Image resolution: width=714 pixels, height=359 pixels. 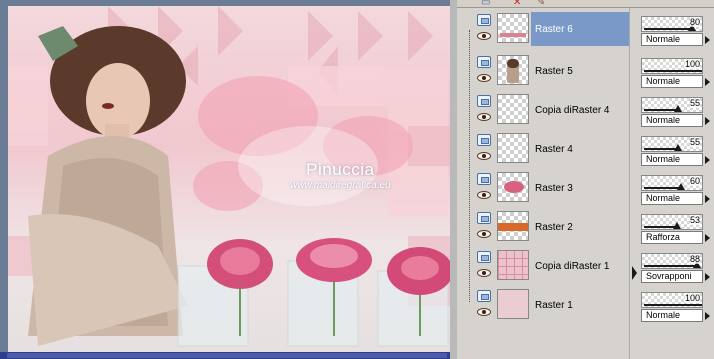 I want to click on layer-name: Raster 1, so click(x=554, y=305).